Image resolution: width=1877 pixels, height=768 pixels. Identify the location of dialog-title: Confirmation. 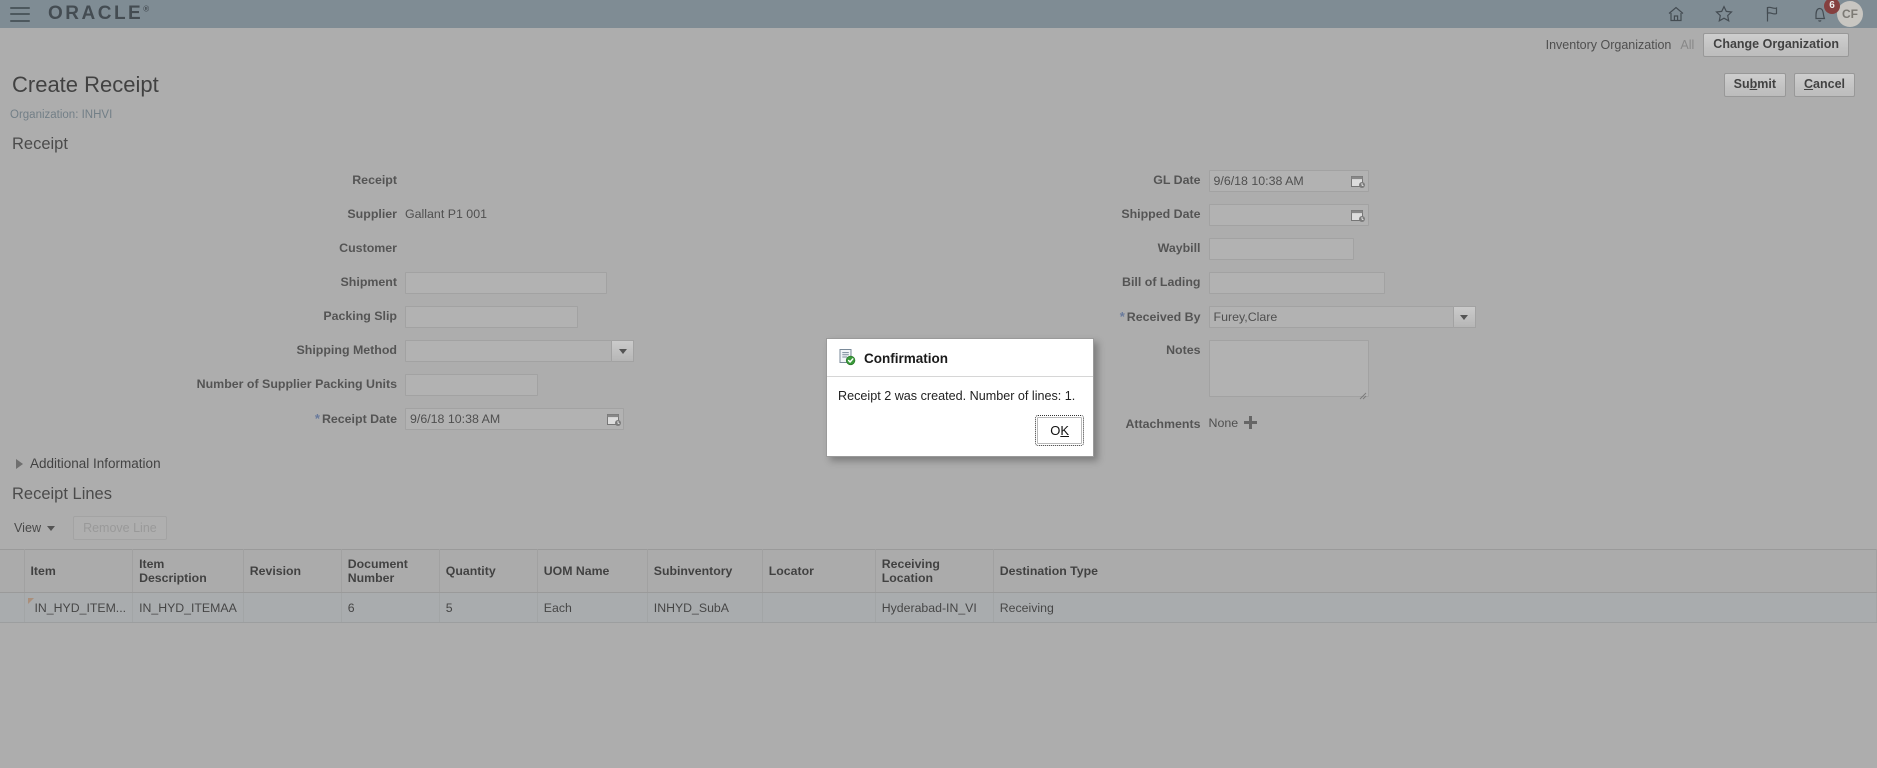
(906, 358).